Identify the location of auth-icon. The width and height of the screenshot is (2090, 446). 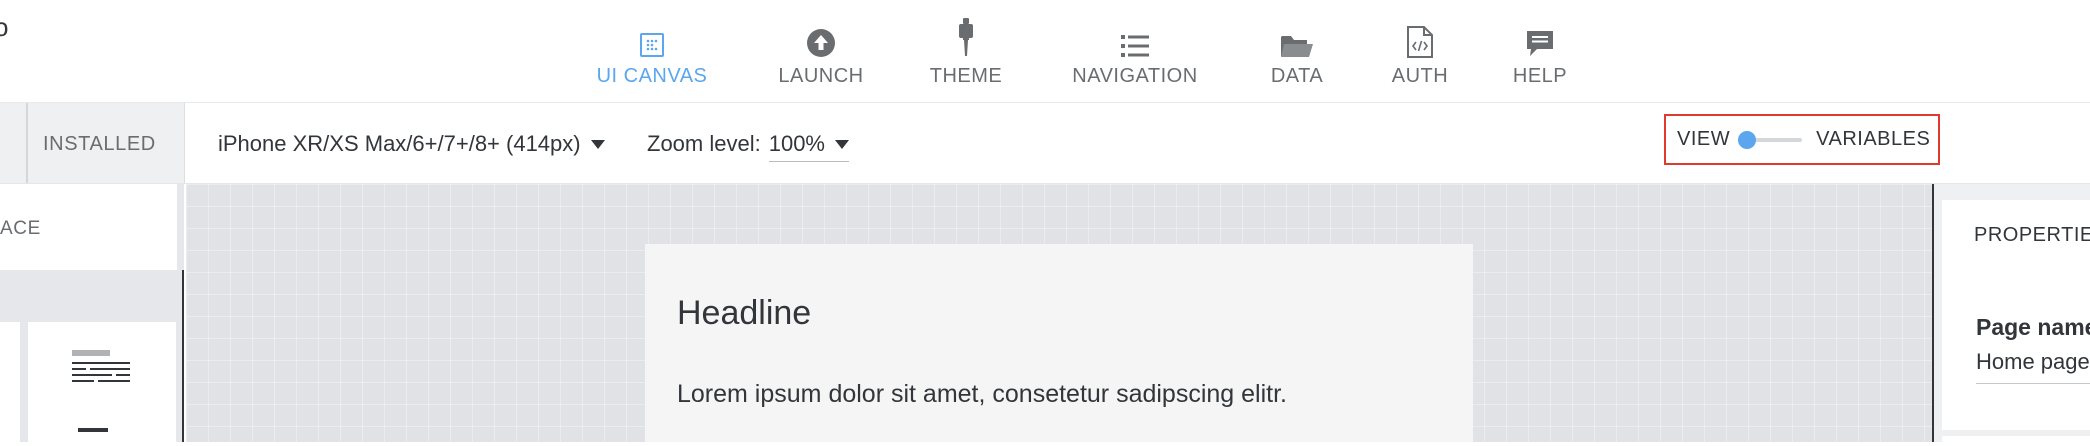
(1420, 42).